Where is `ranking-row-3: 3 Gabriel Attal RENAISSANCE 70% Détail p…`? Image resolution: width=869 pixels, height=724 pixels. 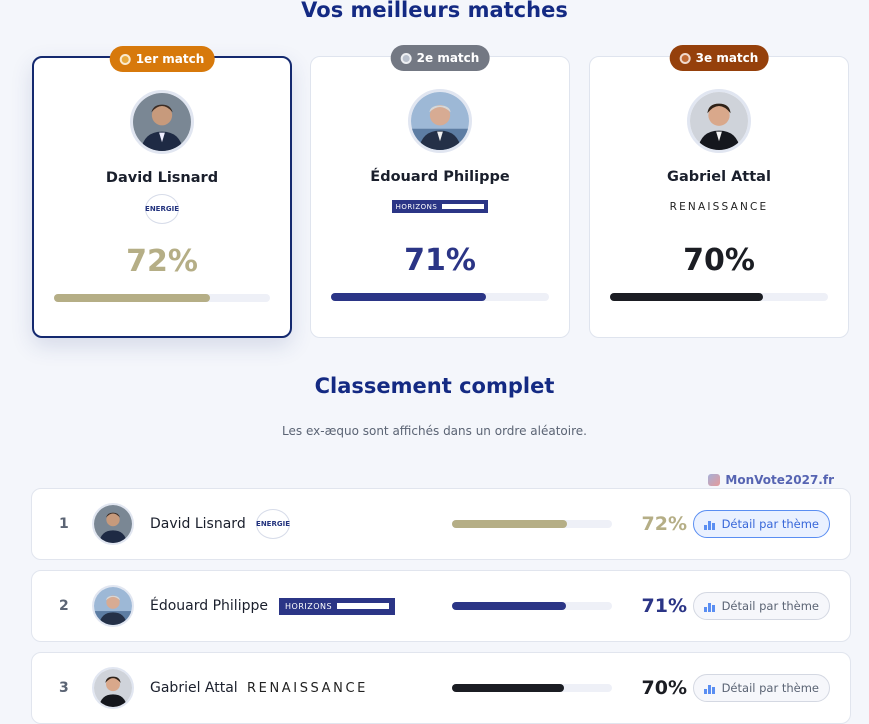 ranking-row-3: 3 Gabriel Attal RENAISSANCE 70% Détail p… is located at coordinates (441, 688).